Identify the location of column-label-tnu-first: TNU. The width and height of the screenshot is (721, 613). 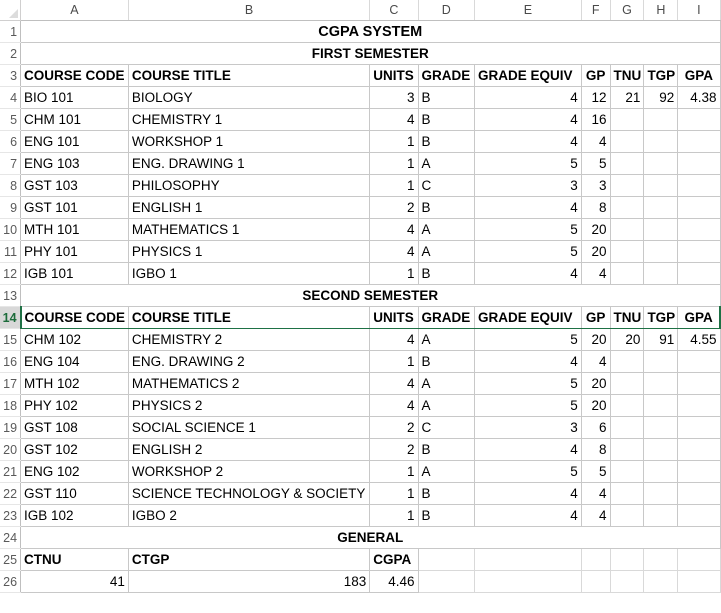
(627, 75).